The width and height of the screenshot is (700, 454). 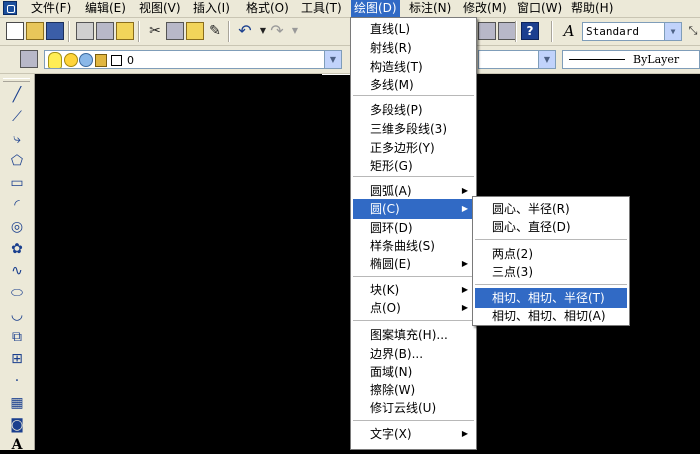 What do you see at coordinates (17, 315) in the screenshot?
I see `ellipse-arc-icon: ◡` at bounding box center [17, 315].